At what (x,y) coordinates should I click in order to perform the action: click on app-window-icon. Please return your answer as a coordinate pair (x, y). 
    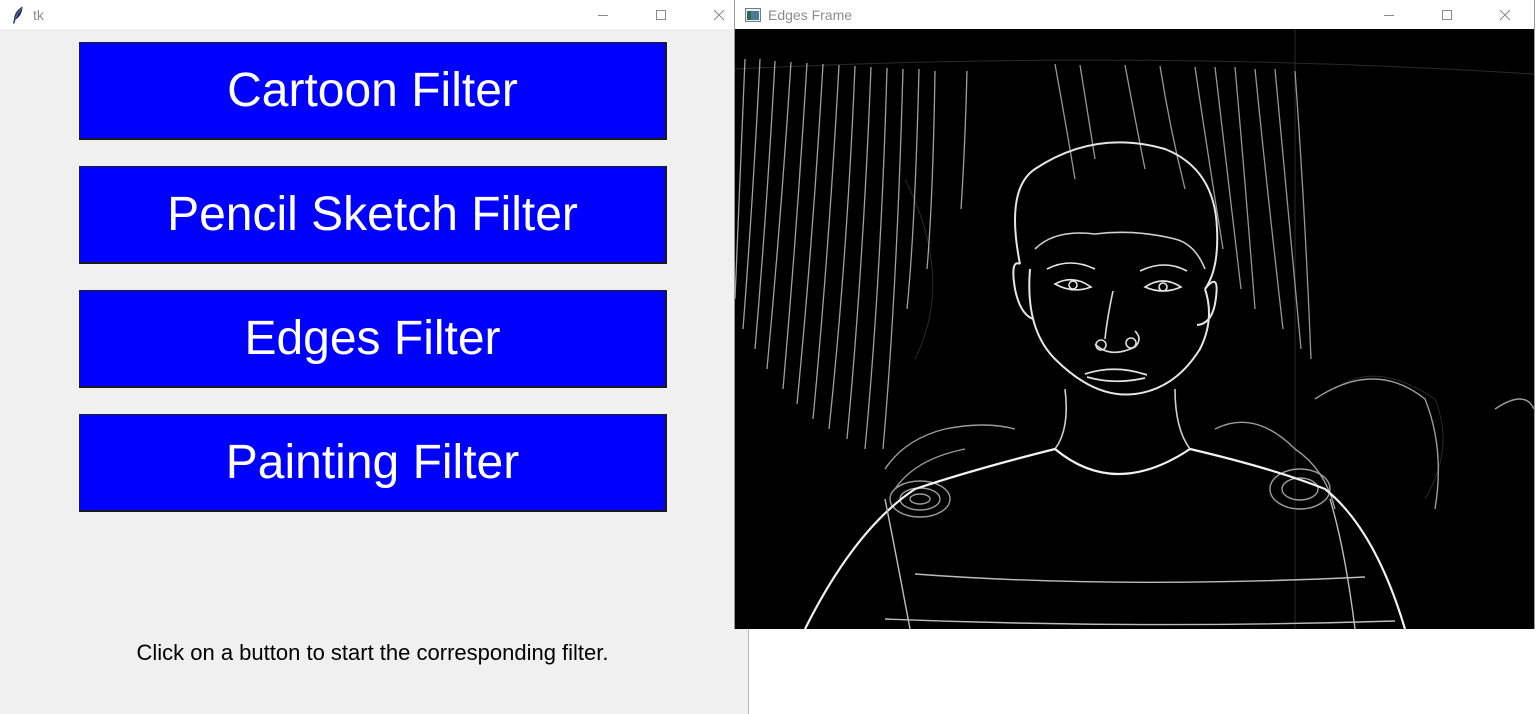
    Looking at the image, I should click on (753, 15).